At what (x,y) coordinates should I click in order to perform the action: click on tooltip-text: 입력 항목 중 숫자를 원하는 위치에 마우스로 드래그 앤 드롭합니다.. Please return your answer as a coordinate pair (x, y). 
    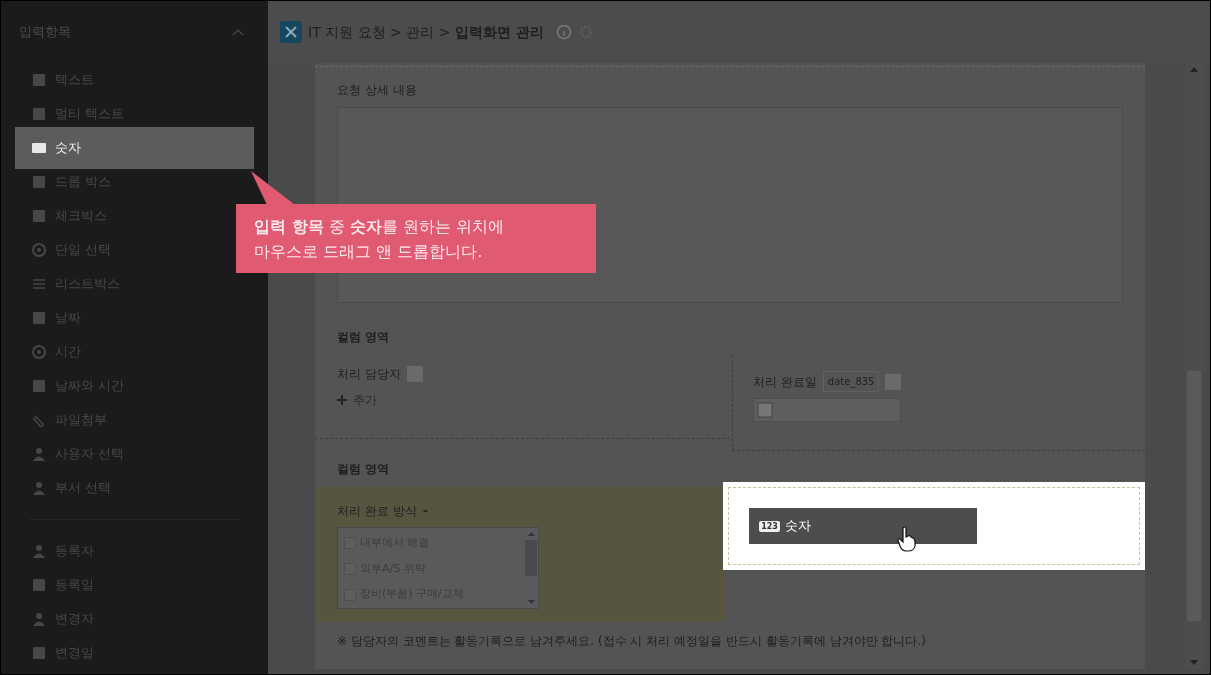
    Looking at the image, I should click on (379, 239).